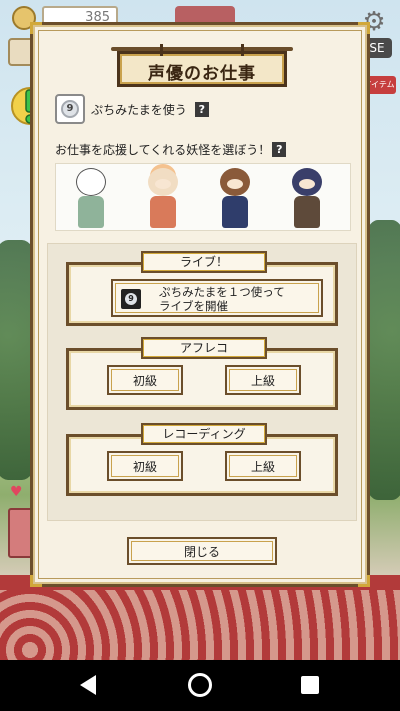  What do you see at coordinates (202, 551) in the screenshot?
I see `close-button: 閉じる` at bounding box center [202, 551].